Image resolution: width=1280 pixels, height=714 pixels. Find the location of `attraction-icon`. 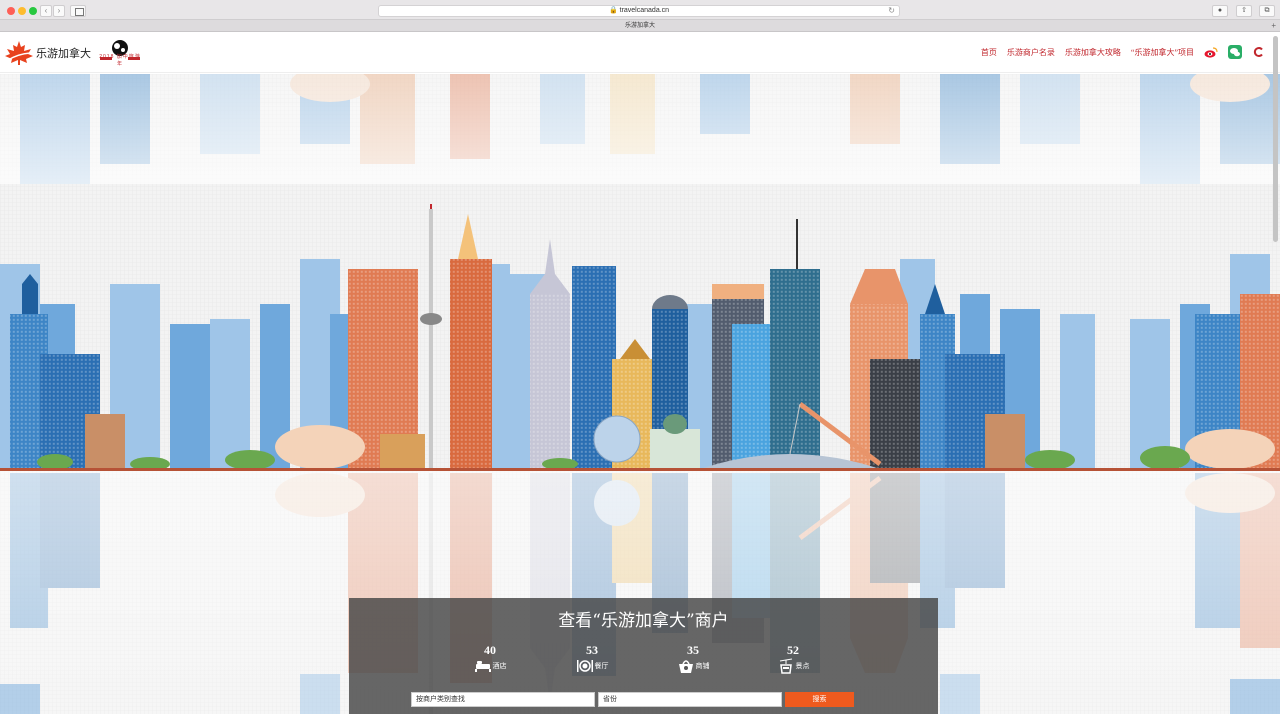

attraction-icon is located at coordinates (785, 666).